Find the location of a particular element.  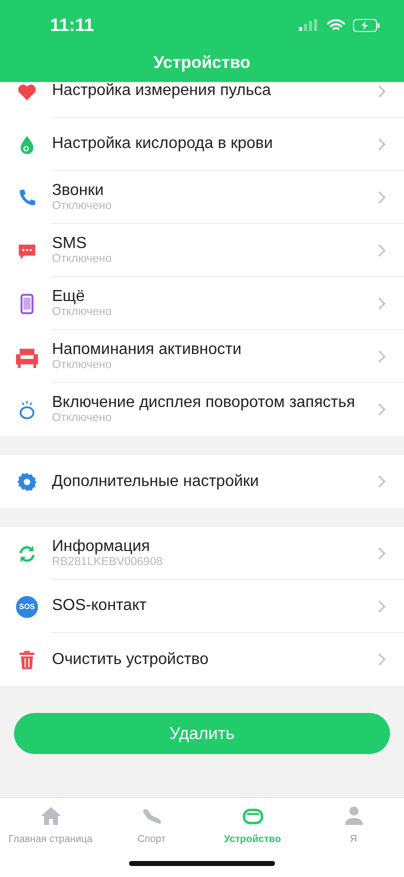

settings-row: Дополнительные настройки is located at coordinates (202, 481).